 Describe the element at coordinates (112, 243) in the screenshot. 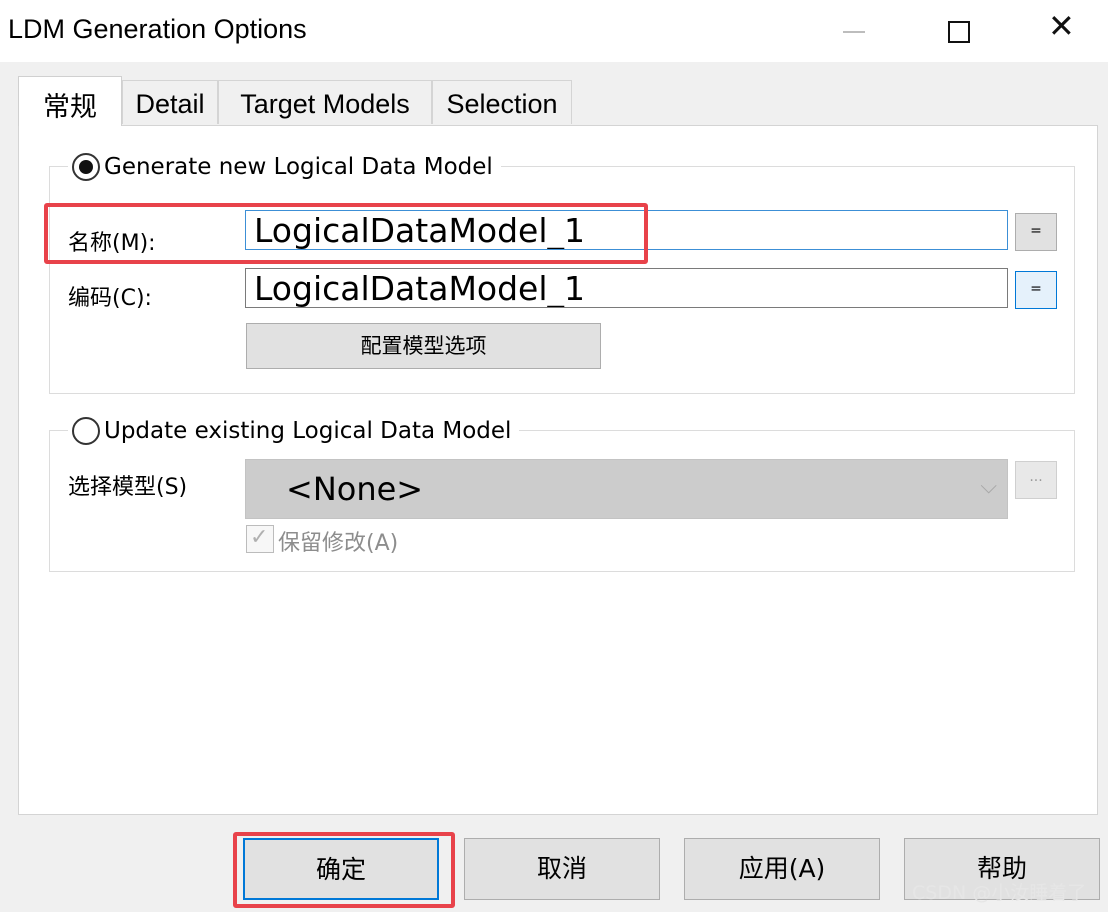

I see `name-label: 名称(M):` at that location.